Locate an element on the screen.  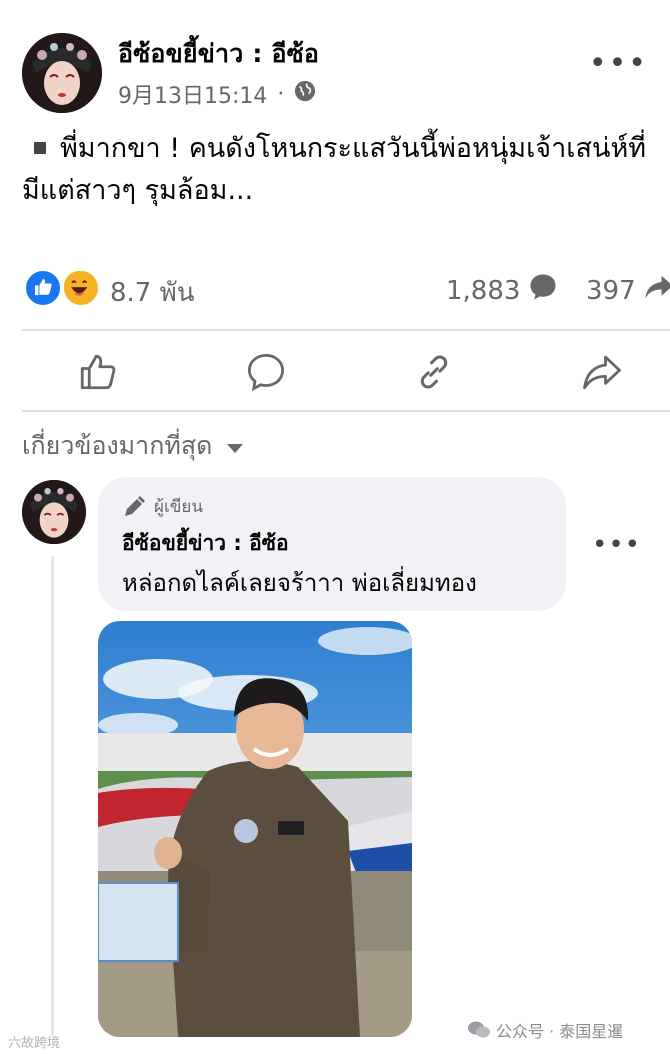
comment-author-name: อีซ้อขยี้ข่าว : อีซ้อ is located at coordinates (205, 543).